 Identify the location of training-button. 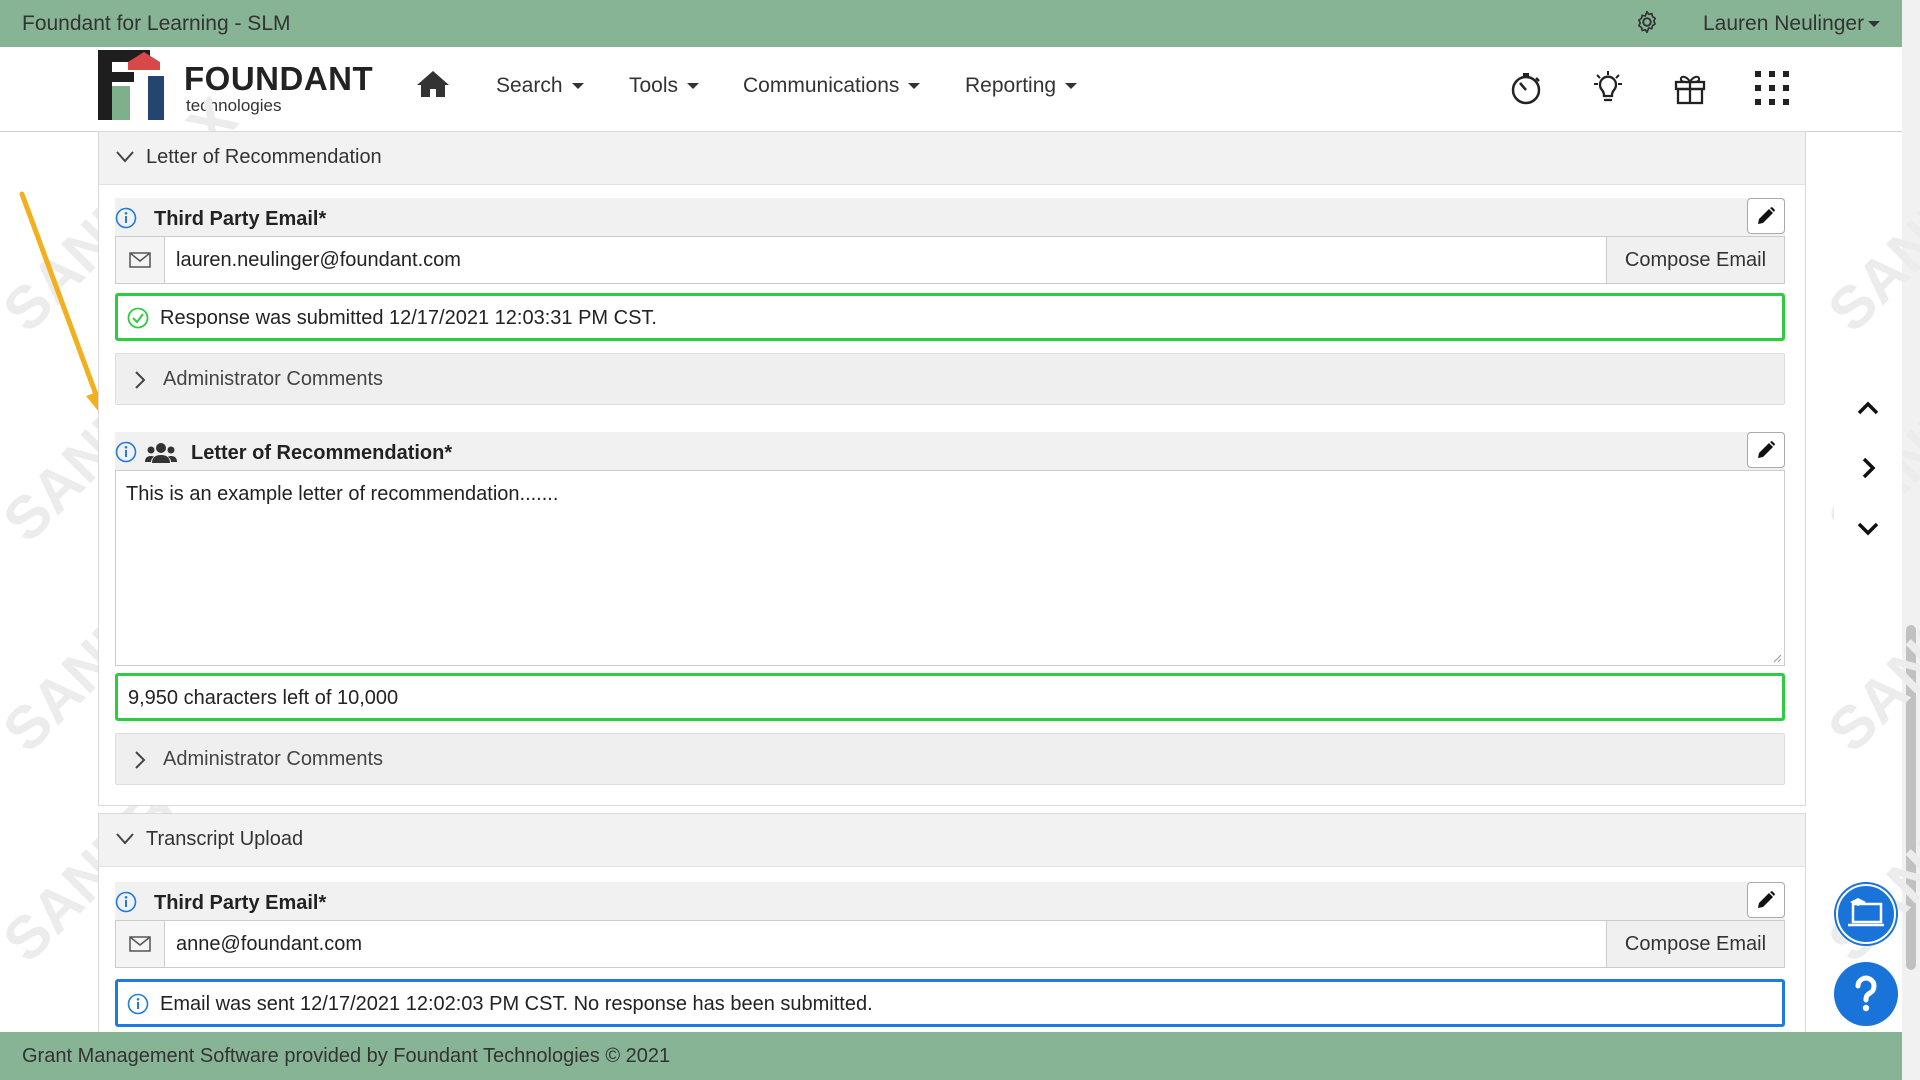
(1866, 914).